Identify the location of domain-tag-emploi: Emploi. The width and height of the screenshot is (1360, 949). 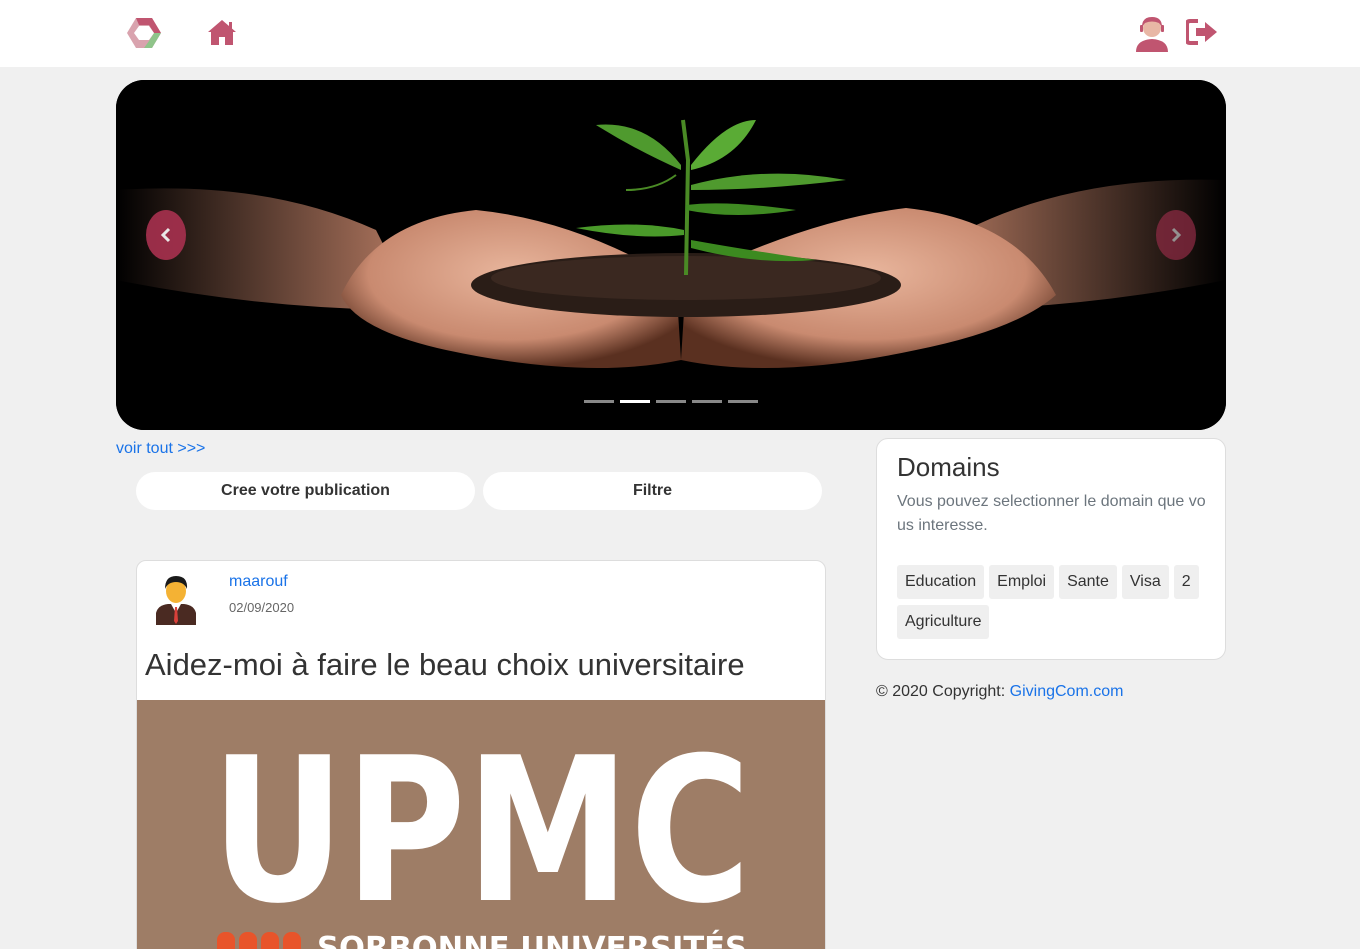
(1022, 582).